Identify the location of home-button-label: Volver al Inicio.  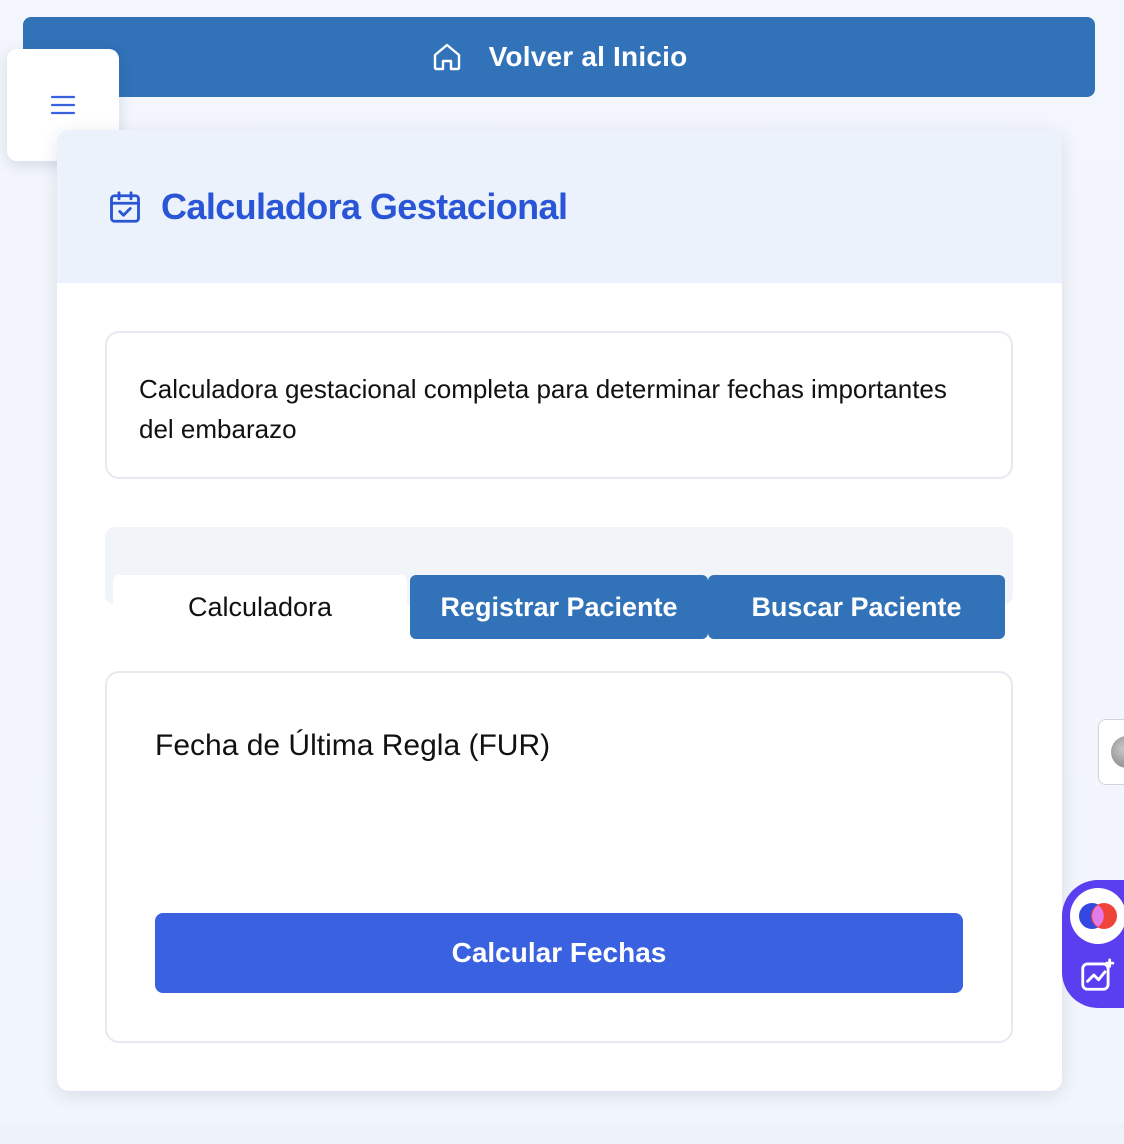
(588, 56).